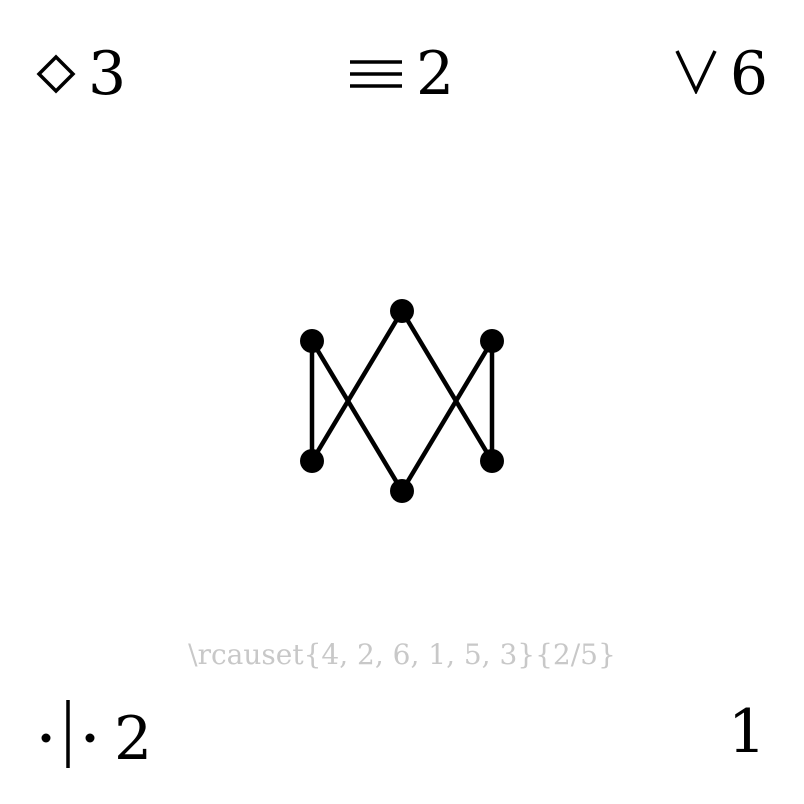  I want to click on bottom-left-value: 2, so click(133, 739).